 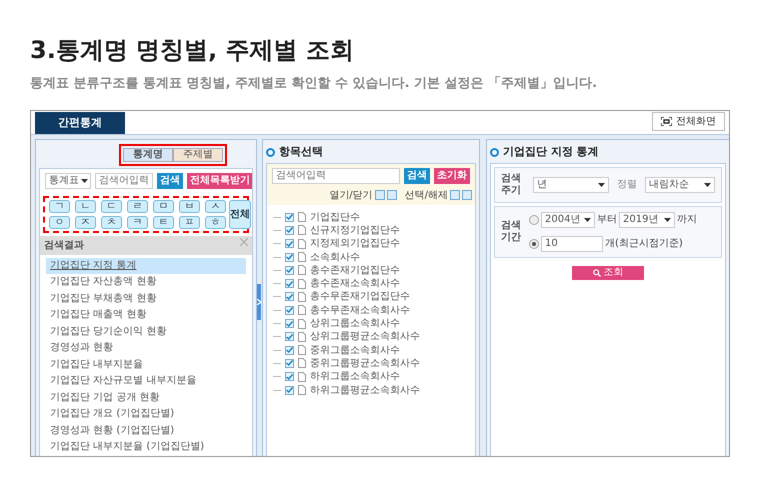 What do you see at coordinates (163, 222) in the screenshot?
I see `consonant-button: ㅌ` at bounding box center [163, 222].